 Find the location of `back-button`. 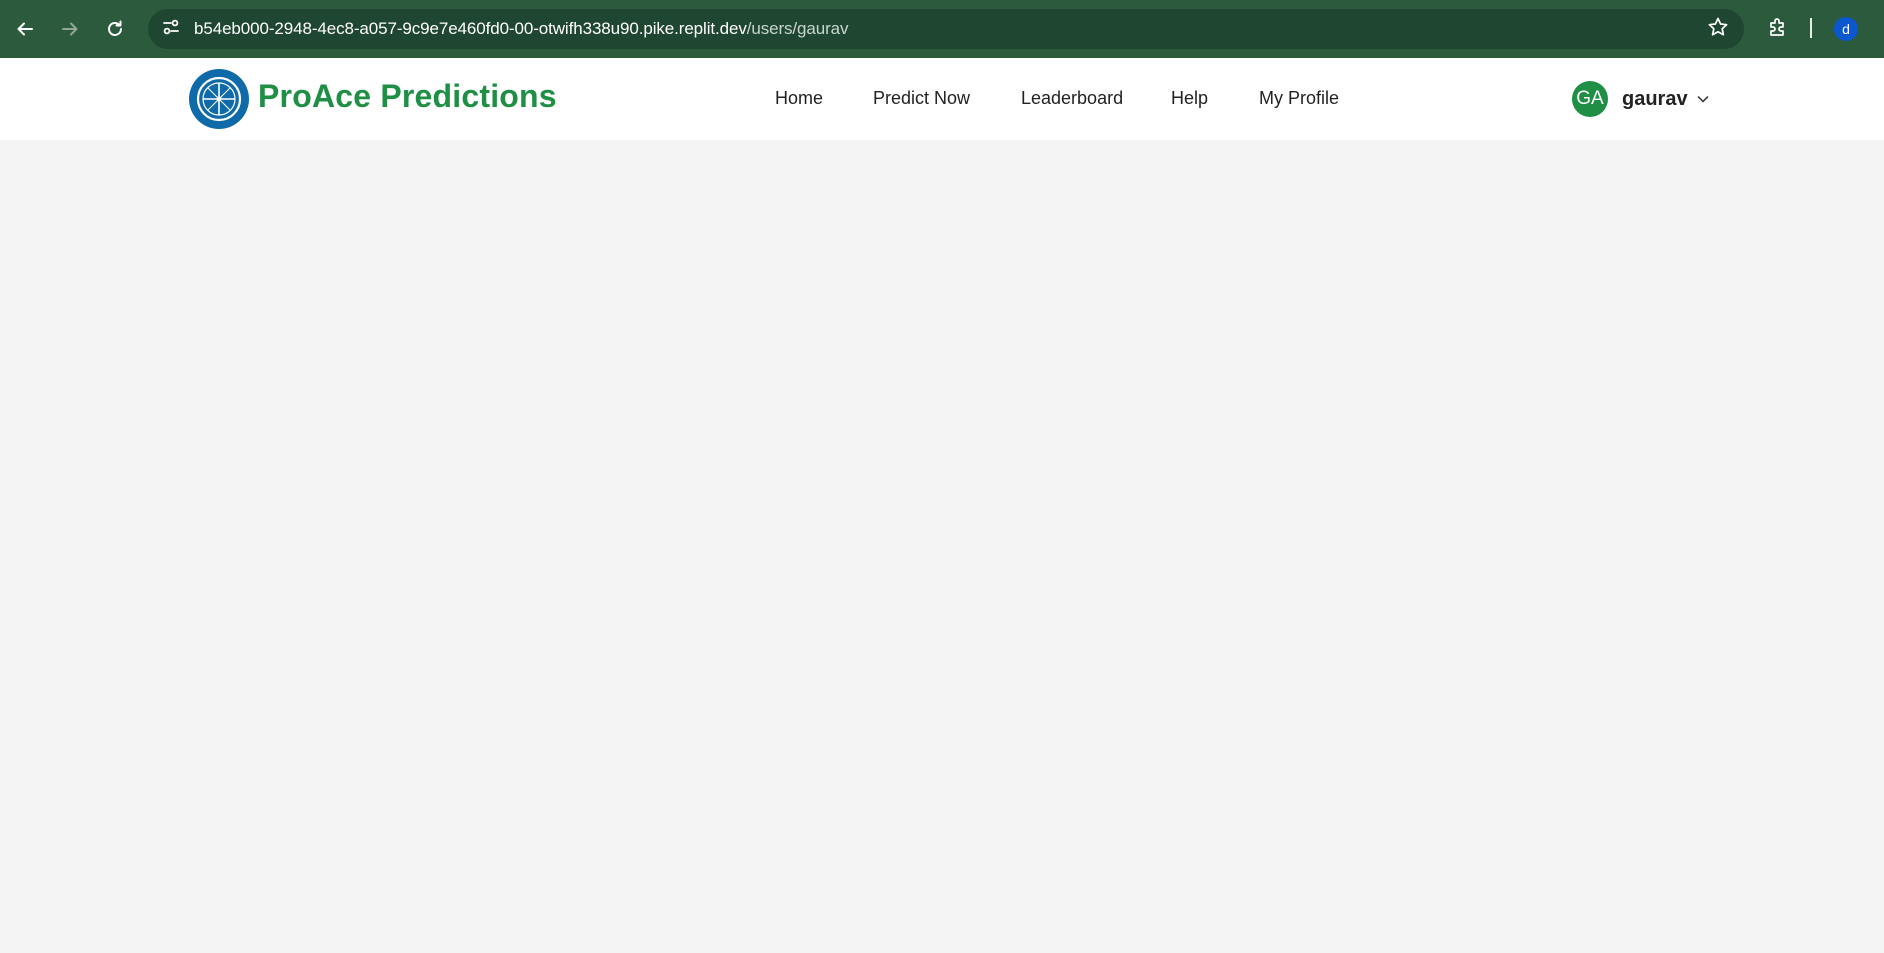

back-button is located at coordinates (25, 29).